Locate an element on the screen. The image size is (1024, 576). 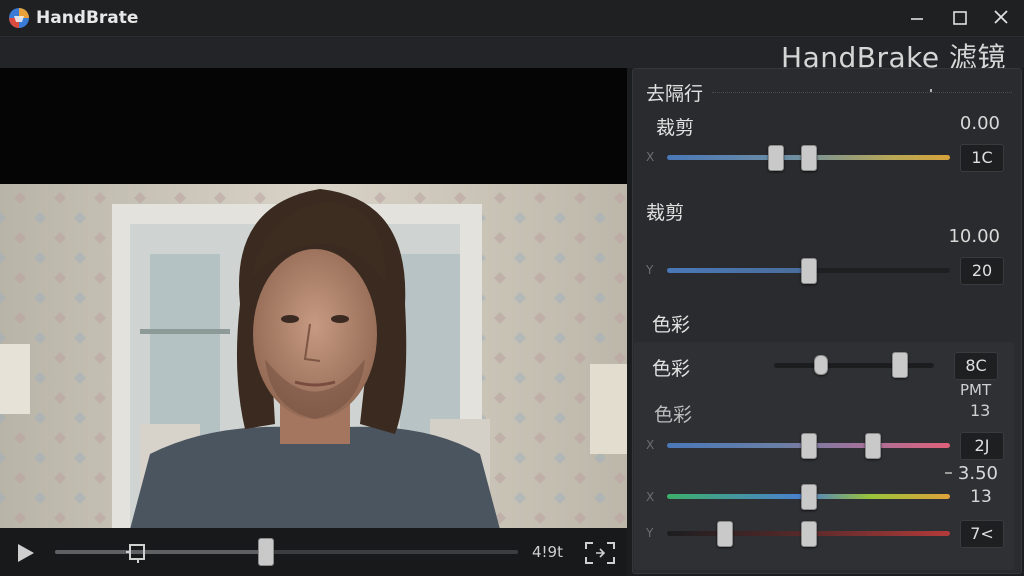
color-1-unit-value: 13 is located at coordinates (980, 410).